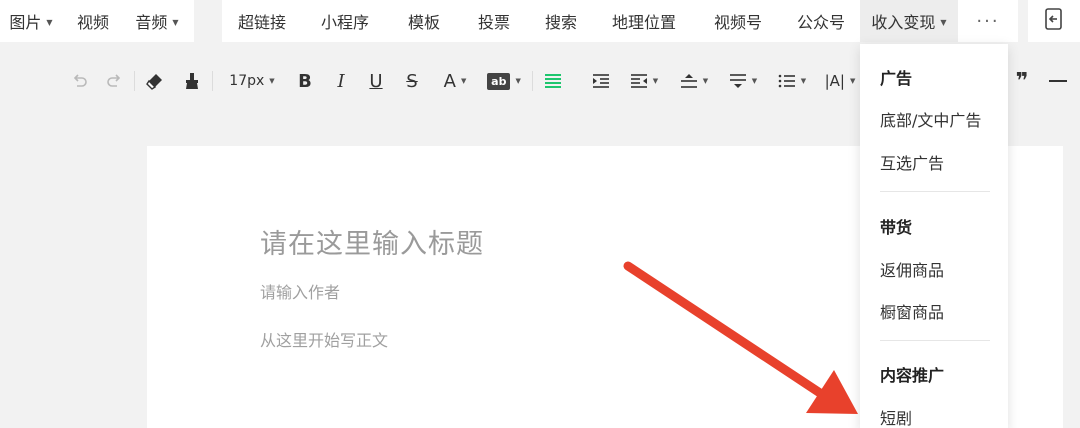 Image resolution: width=1080 pixels, height=428 pixels. Describe the element at coordinates (638, 81) in the screenshot. I see `outdent-icon` at that location.